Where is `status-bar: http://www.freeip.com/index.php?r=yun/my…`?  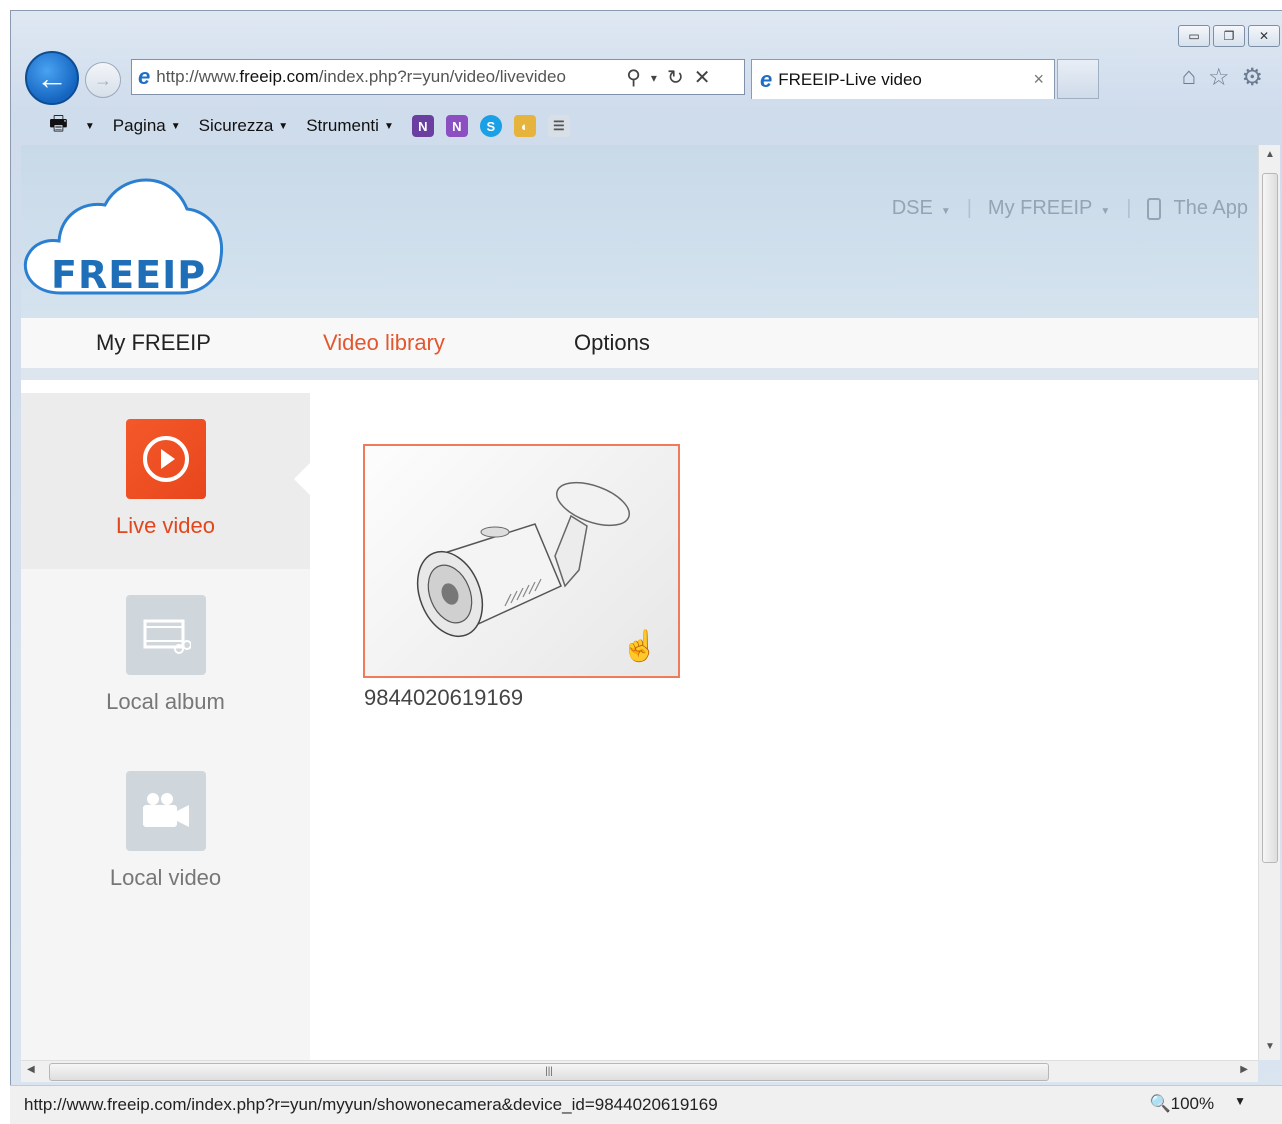 status-bar: http://www.freeip.com/index.php?r=yun/my… is located at coordinates (646, 1104).